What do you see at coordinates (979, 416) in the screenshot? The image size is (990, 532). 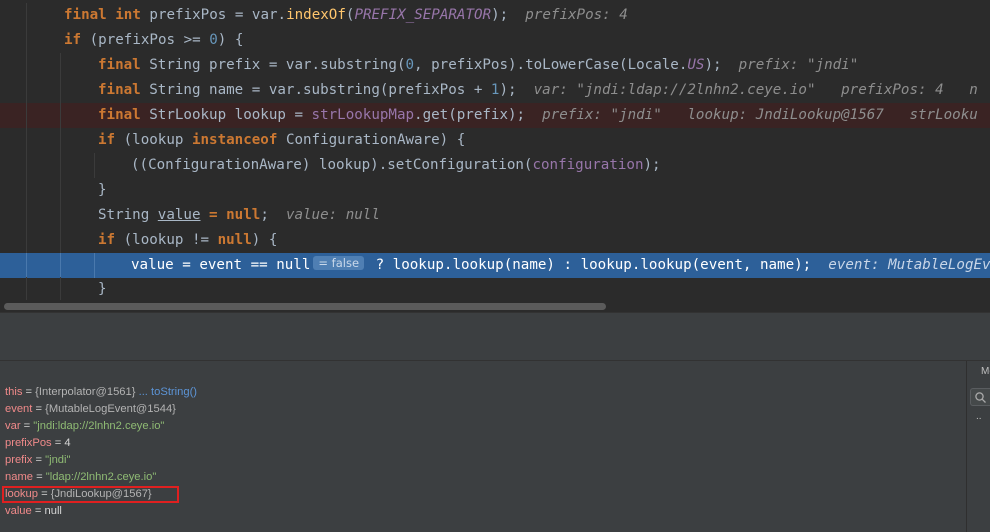 I see `side-panel-more: ..` at bounding box center [979, 416].